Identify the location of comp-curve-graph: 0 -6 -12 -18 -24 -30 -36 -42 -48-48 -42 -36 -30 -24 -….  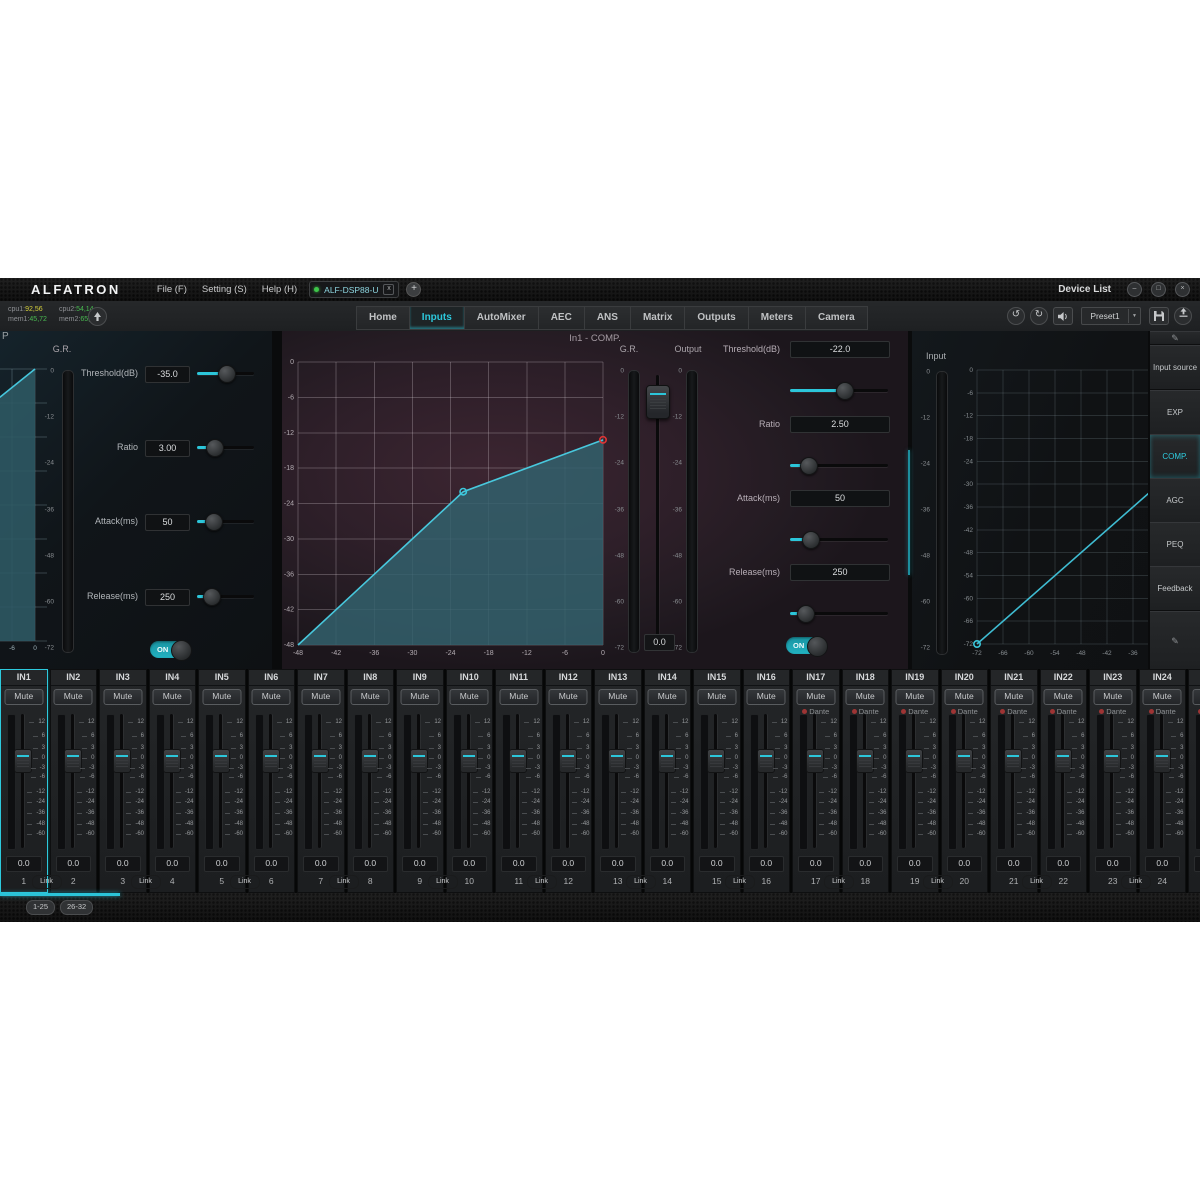
(449, 500).